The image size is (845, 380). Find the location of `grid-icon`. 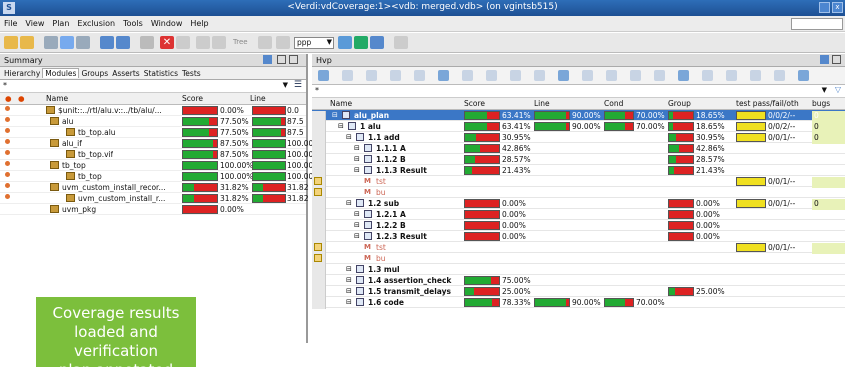

grid-icon is located at coordinates (51, 42).